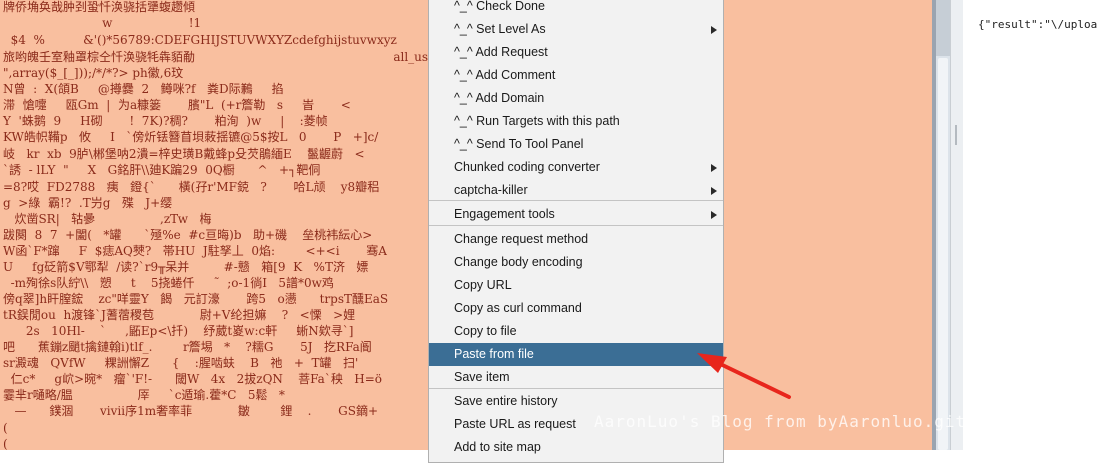 The width and height of the screenshot is (1105, 463). I want to click on menu-item-paste-from-file: Paste from file, so click(576, 354).